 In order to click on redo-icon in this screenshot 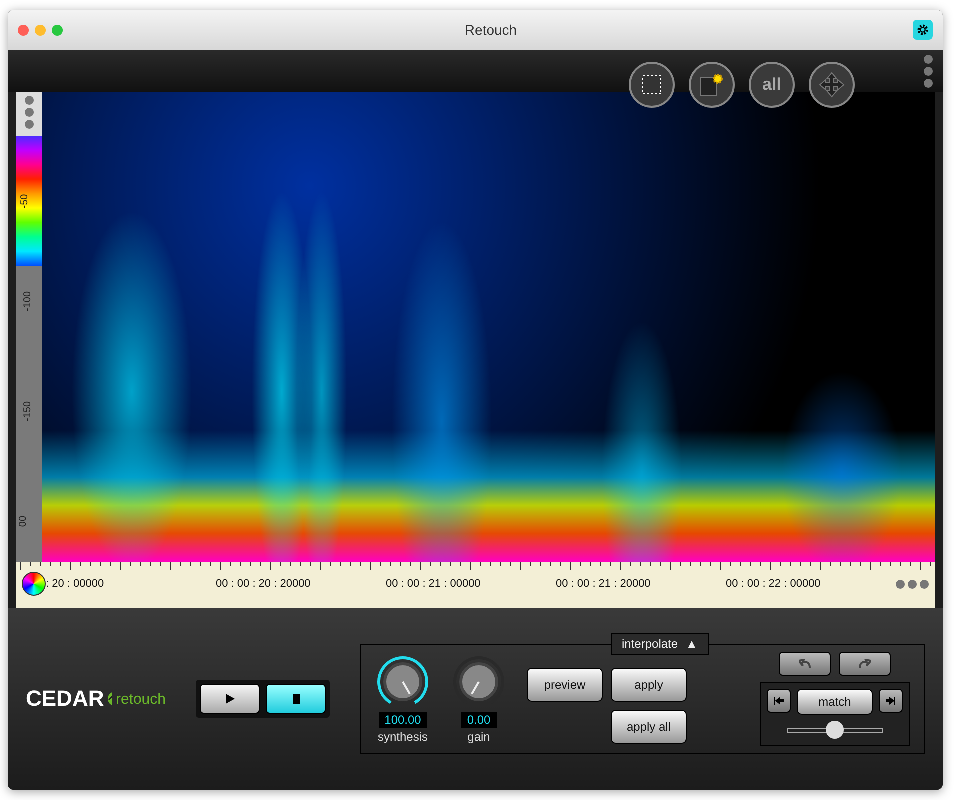, I will do `click(865, 664)`.